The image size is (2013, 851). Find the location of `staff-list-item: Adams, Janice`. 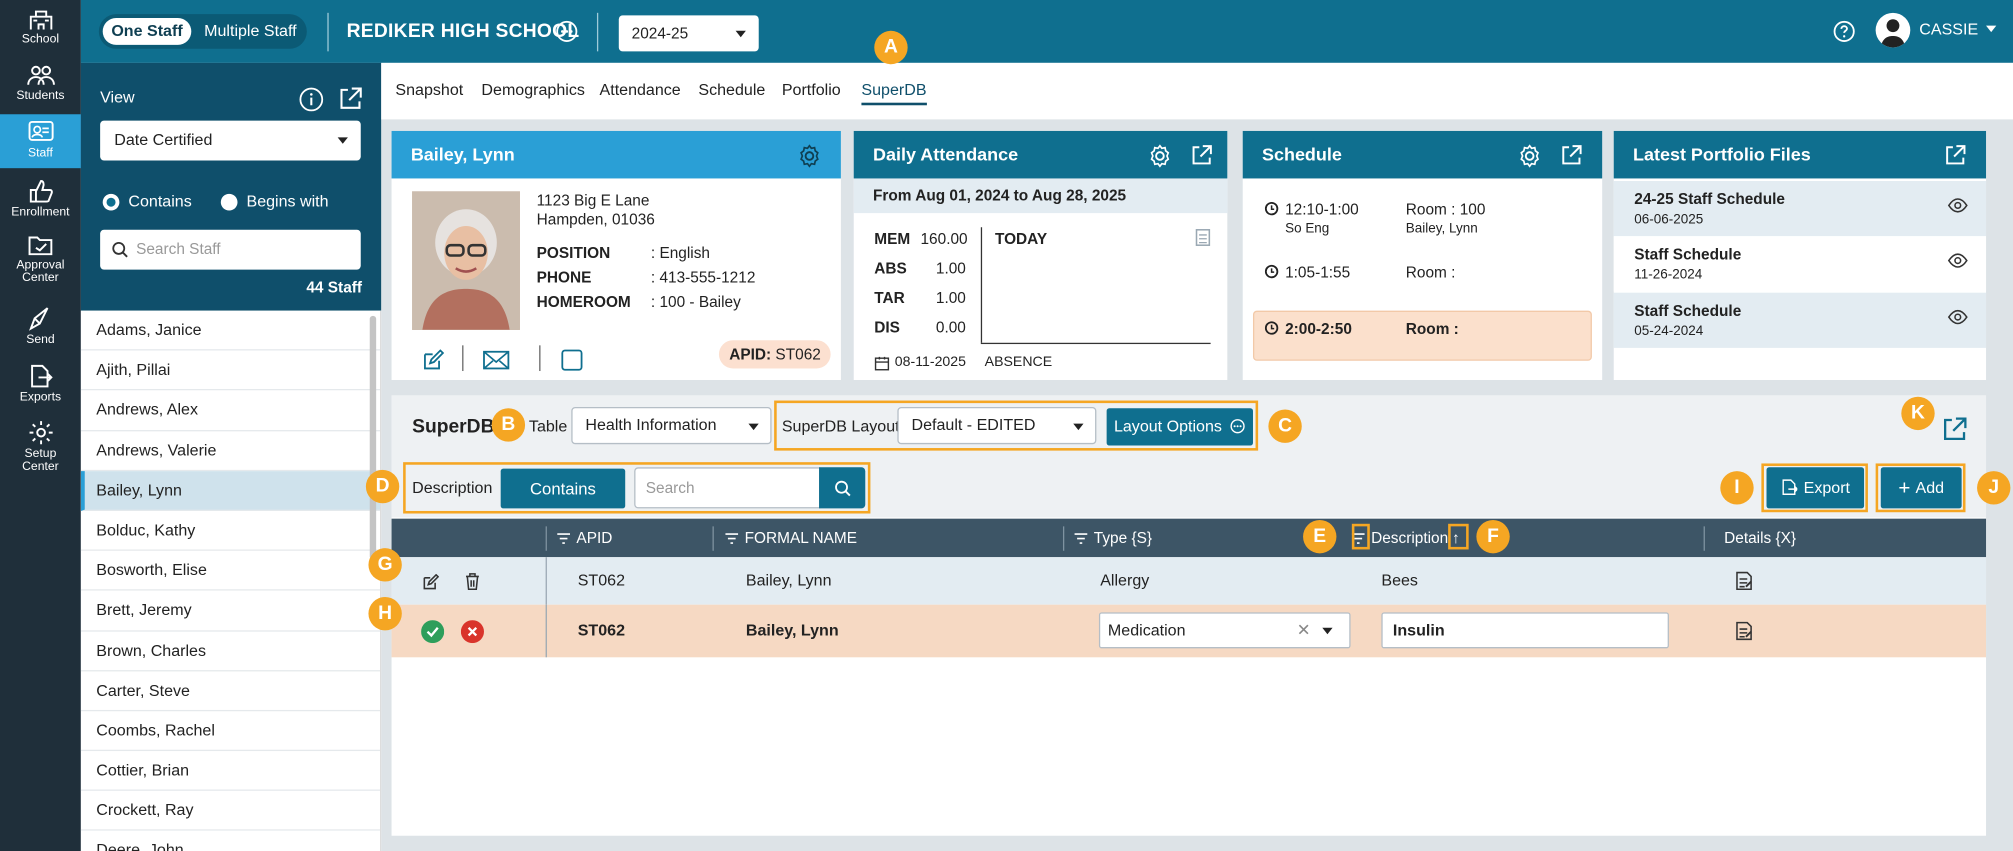

staff-list-item: Adams, Janice is located at coordinates (230, 331).